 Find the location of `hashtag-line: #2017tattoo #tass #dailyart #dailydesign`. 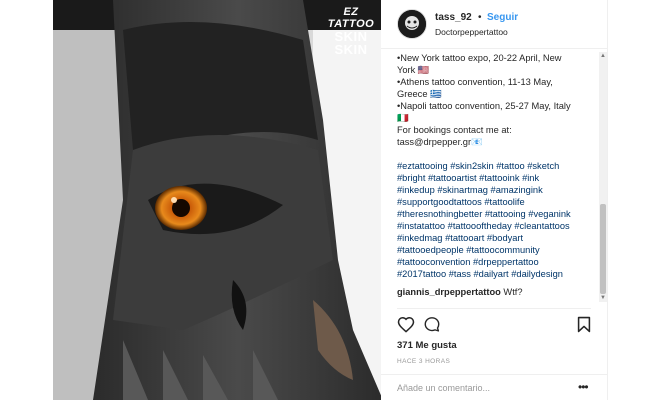

hashtag-line: #2017tattoo #tass #dailyart #dailydesign is located at coordinates (492, 274).